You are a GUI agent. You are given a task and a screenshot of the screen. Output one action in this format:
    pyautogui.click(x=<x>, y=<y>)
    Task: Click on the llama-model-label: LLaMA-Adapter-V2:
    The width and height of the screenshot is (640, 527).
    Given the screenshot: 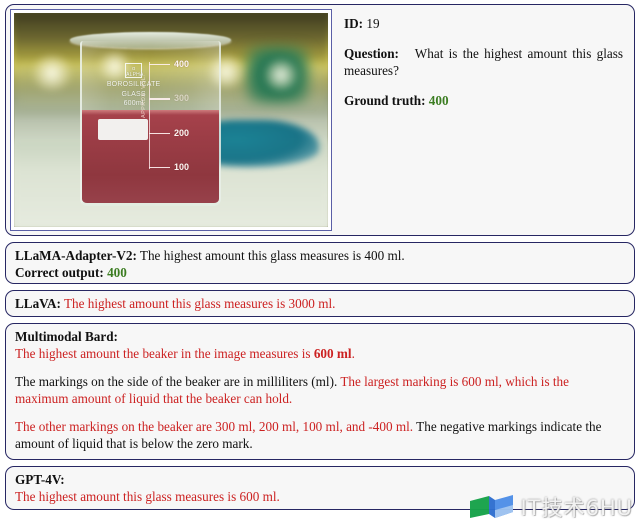 What is the action you would take?
    pyautogui.click(x=76, y=255)
    